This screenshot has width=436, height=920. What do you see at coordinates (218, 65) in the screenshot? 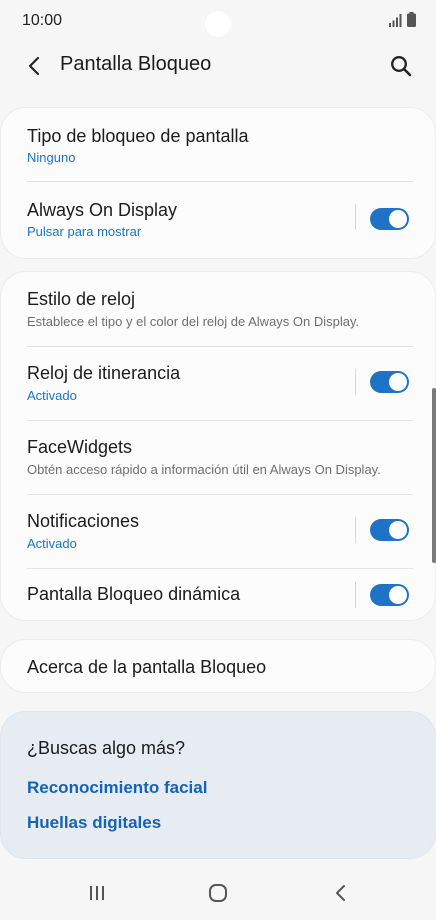
I see `app-bar: Pantalla Bloqueo` at bounding box center [218, 65].